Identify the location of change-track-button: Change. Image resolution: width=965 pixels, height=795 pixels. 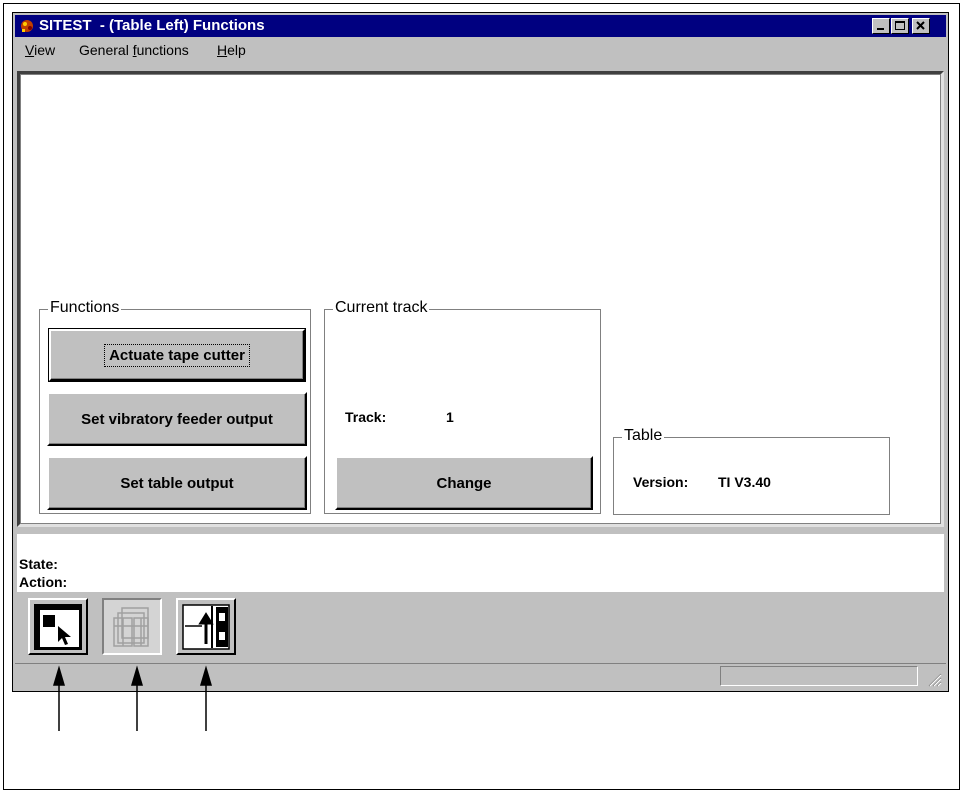
(464, 483).